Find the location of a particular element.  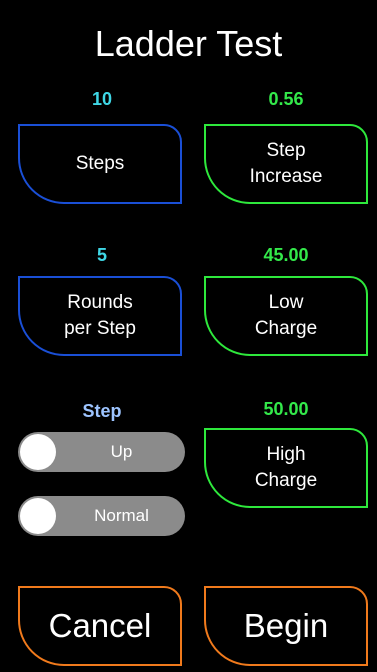

begin-button-label: Begin is located at coordinates (286, 625).